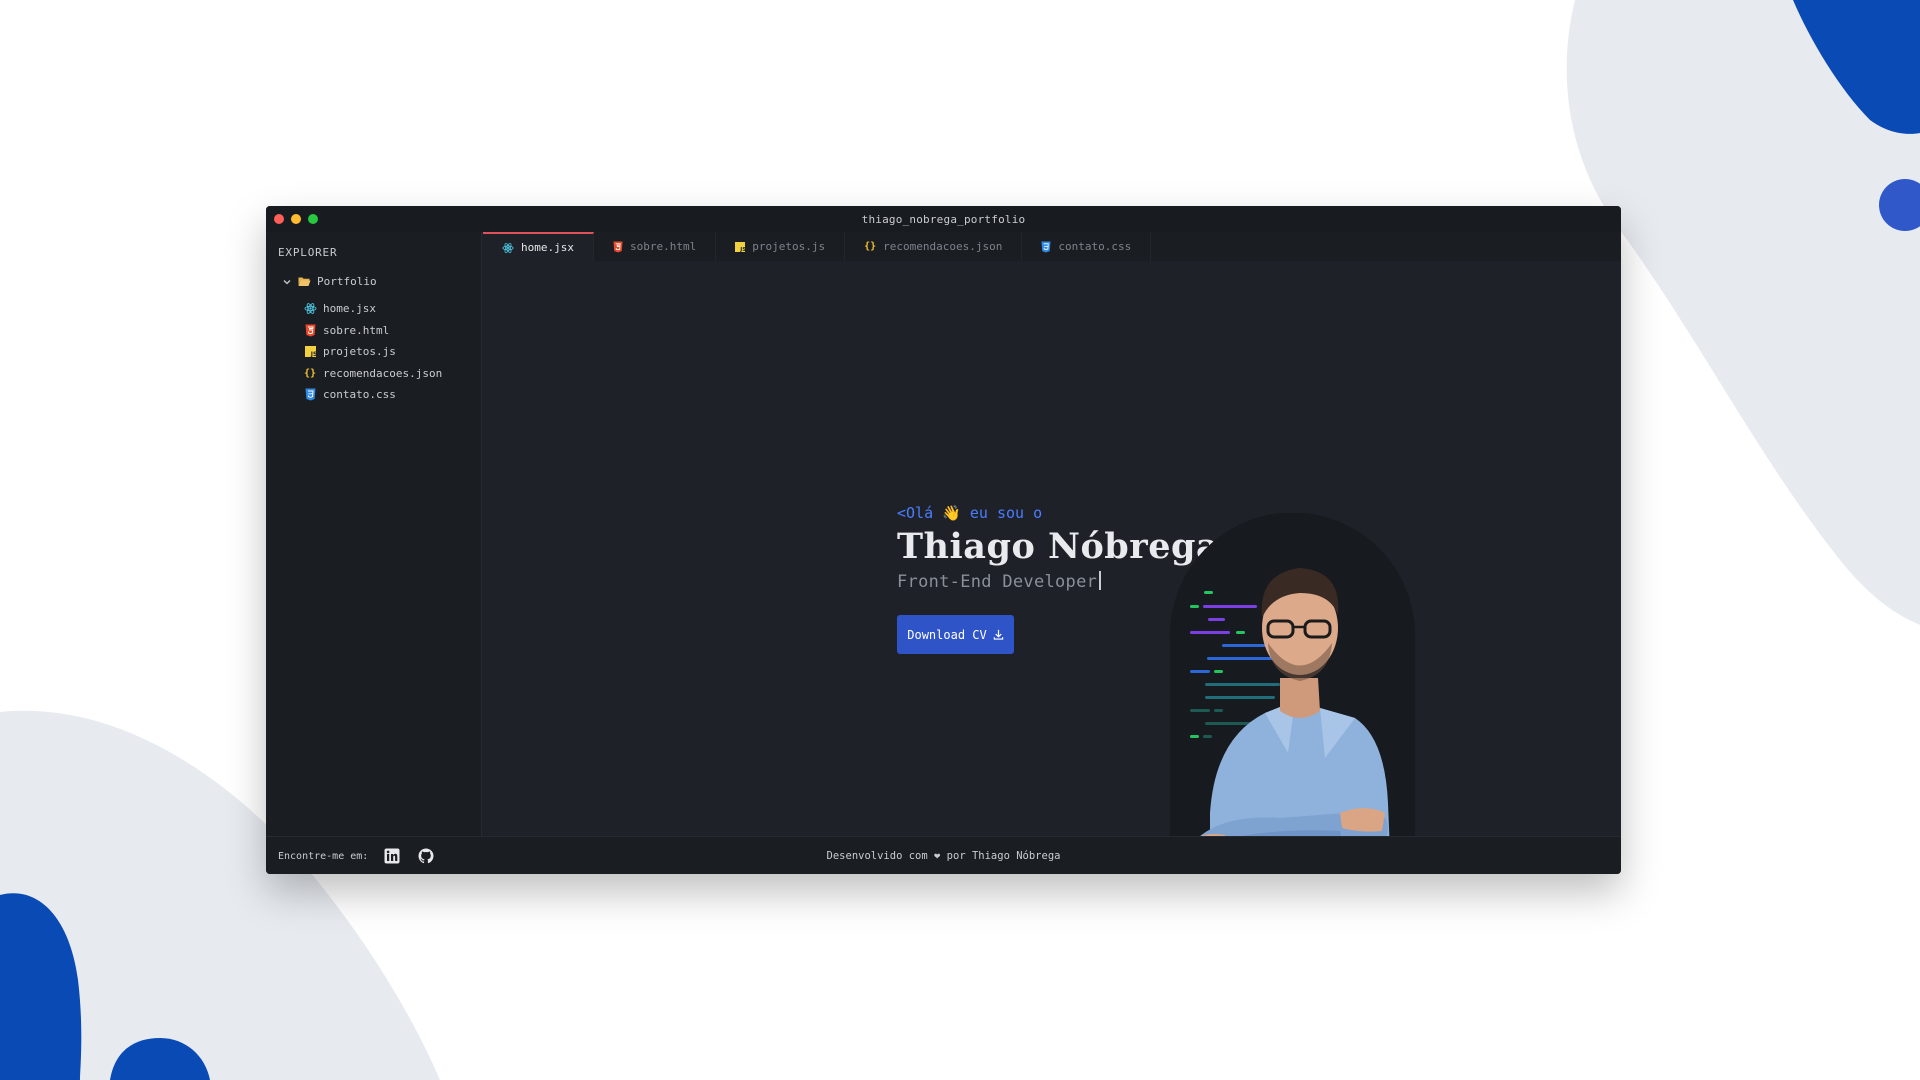 Image resolution: width=1920 pixels, height=1080 pixels. I want to click on tab-label: home.jsx, so click(547, 247).